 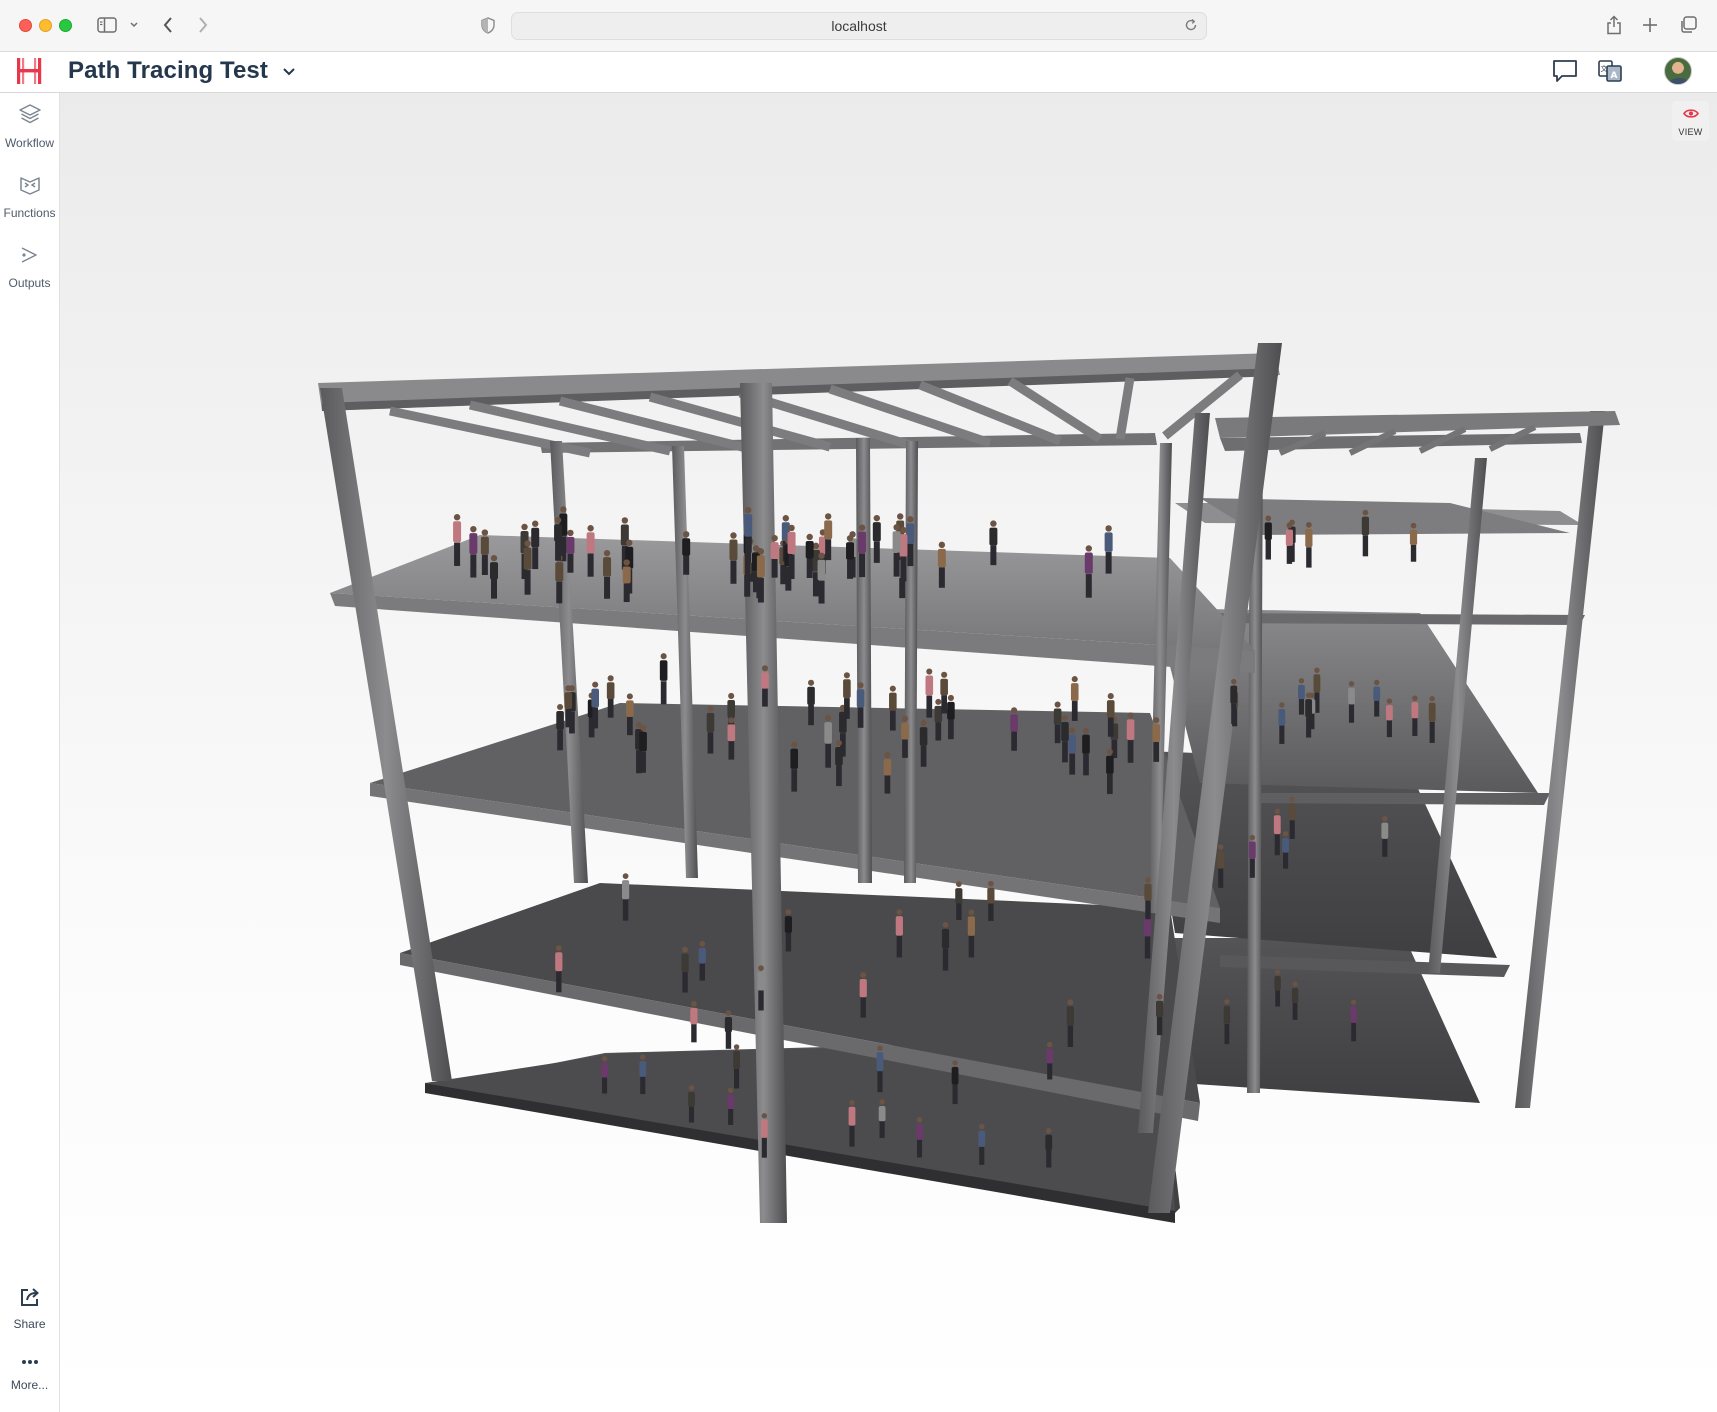 I want to click on layers-icon, so click(x=30, y=117).